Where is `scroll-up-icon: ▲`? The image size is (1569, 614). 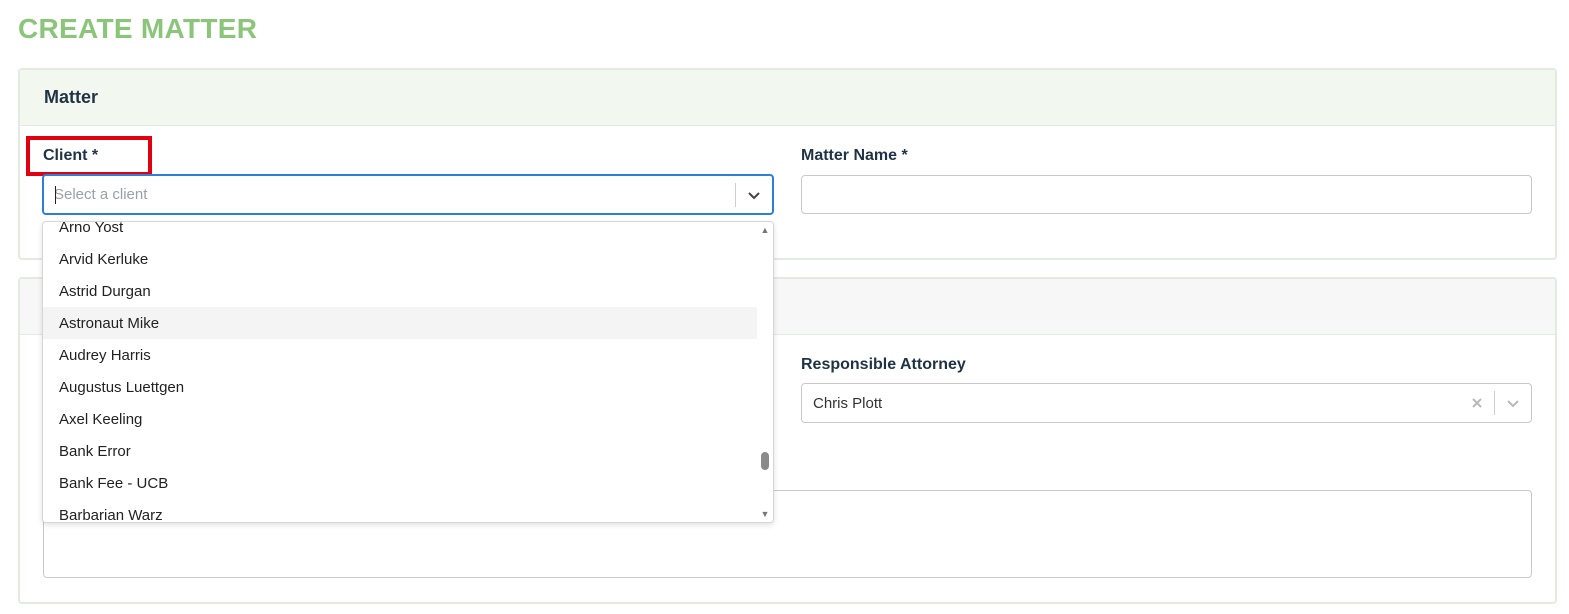 scroll-up-icon: ▲ is located at coordinates (765, 230).